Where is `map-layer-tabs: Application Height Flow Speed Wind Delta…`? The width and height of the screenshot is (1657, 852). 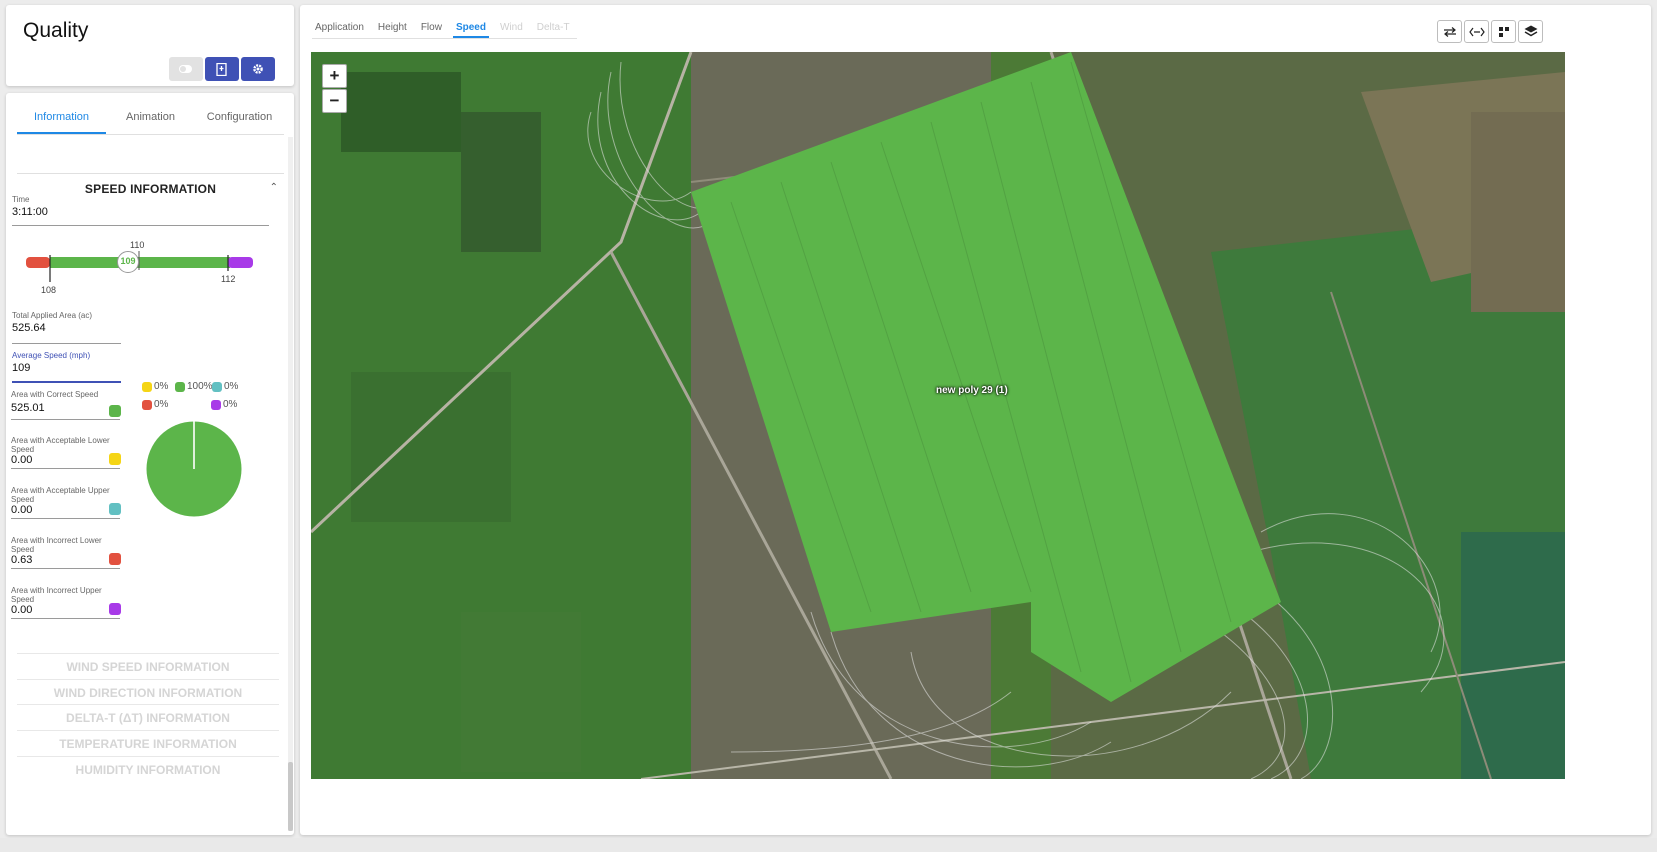
map-layer-tabs: Application Height Flow Speed Wind Delta… is located at coordinates (444, 29).